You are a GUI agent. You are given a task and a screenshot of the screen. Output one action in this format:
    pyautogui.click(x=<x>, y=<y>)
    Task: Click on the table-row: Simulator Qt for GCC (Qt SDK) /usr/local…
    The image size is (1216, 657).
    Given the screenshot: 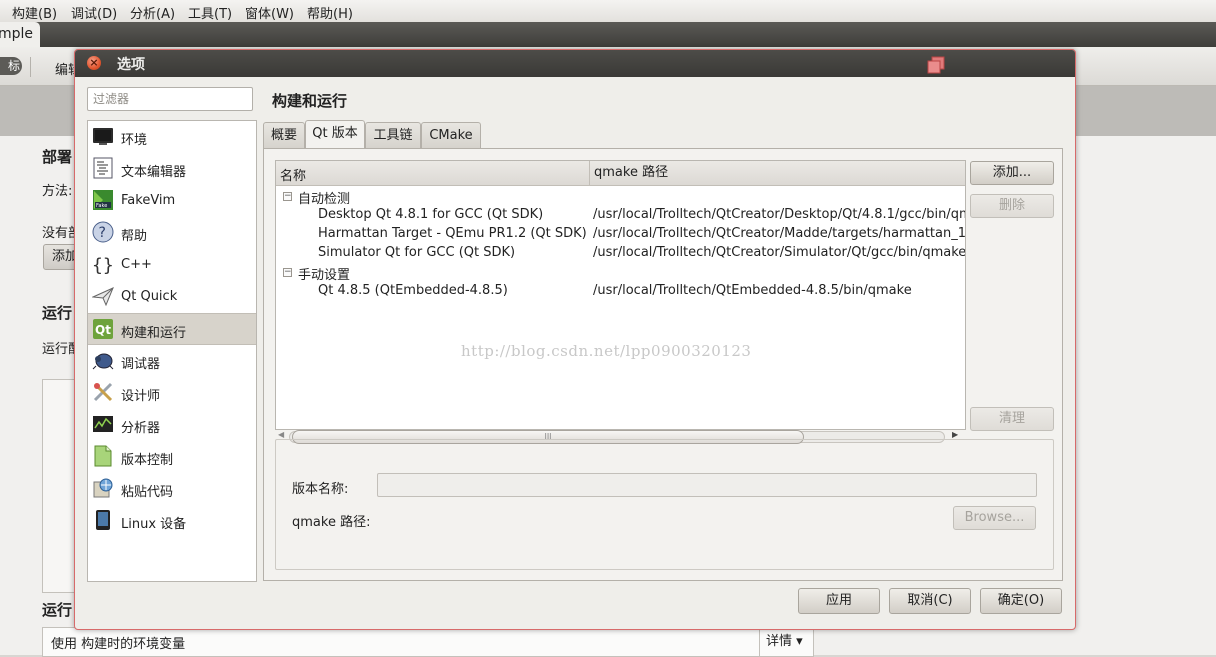 What is the action you would take?
    pyautogui.click(x=620, y=253)
    